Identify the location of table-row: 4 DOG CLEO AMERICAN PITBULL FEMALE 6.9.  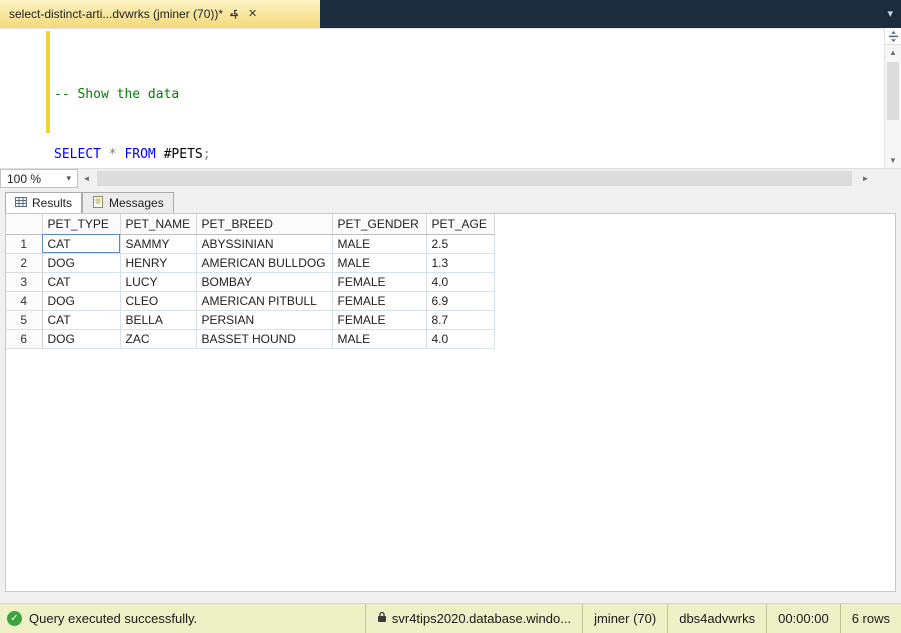
(250, 301).